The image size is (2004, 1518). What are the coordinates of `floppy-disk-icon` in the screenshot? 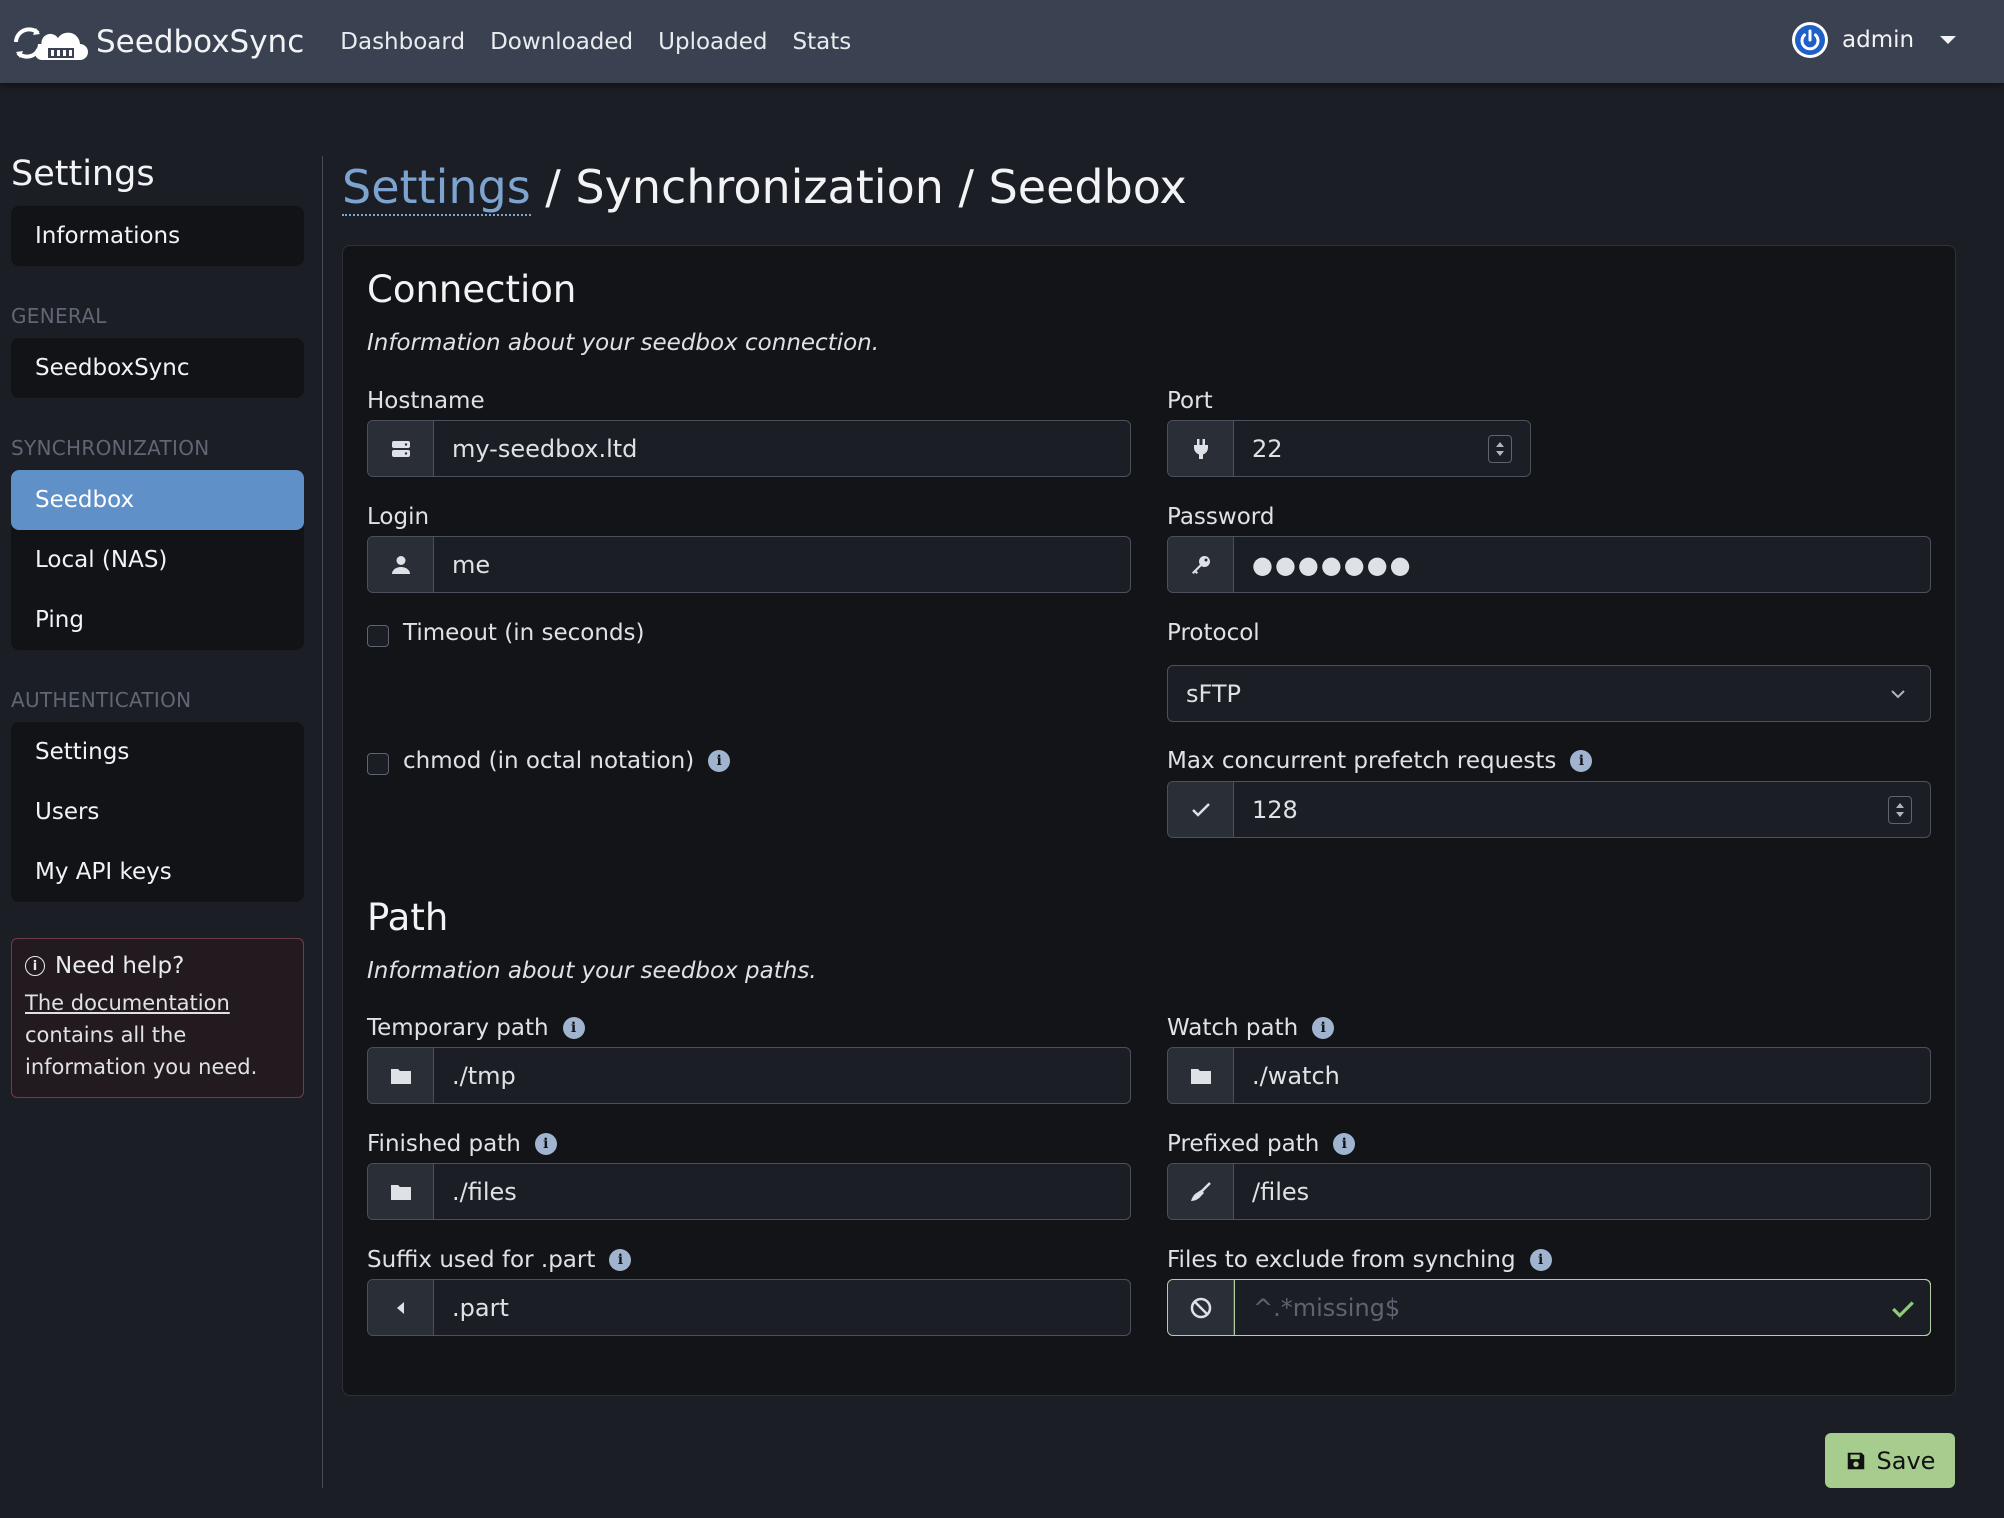 It's located at (1855, 1460).